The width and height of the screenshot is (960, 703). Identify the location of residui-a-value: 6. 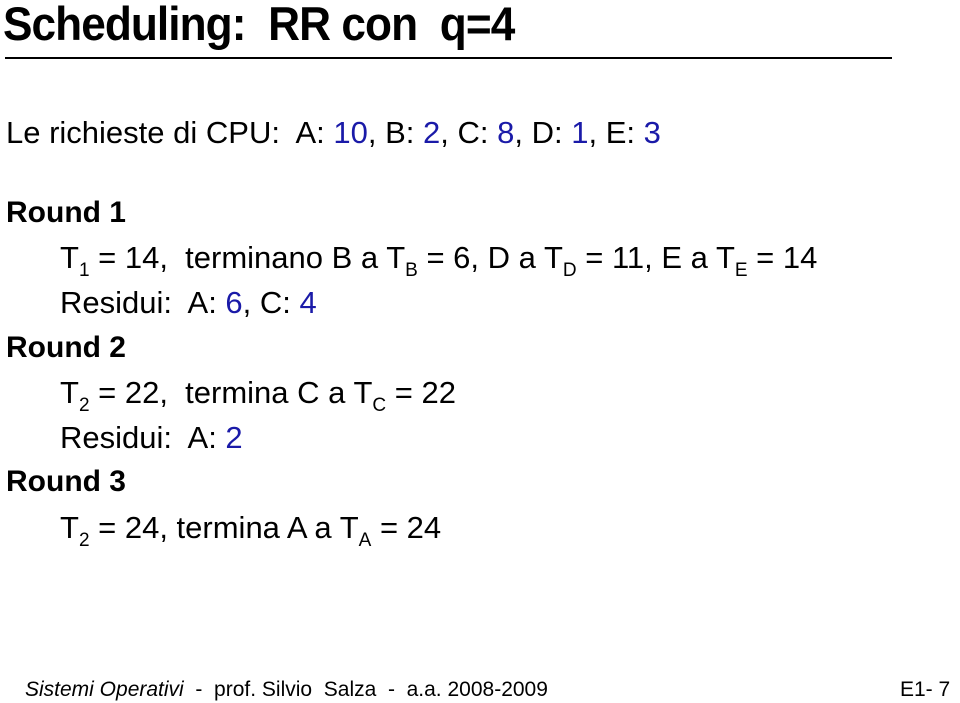
(234, 302).